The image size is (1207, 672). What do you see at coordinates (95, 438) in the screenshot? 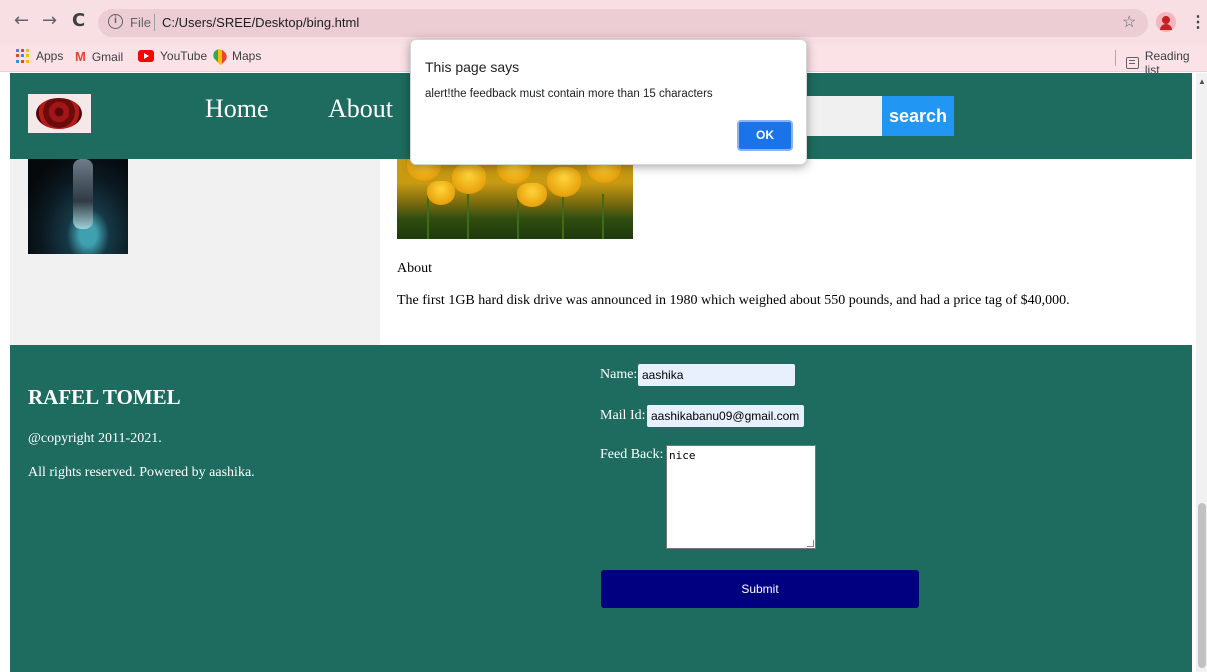
I see `footer-copyright: @copyright 2011-2021.` at bounding box center [95, 438].